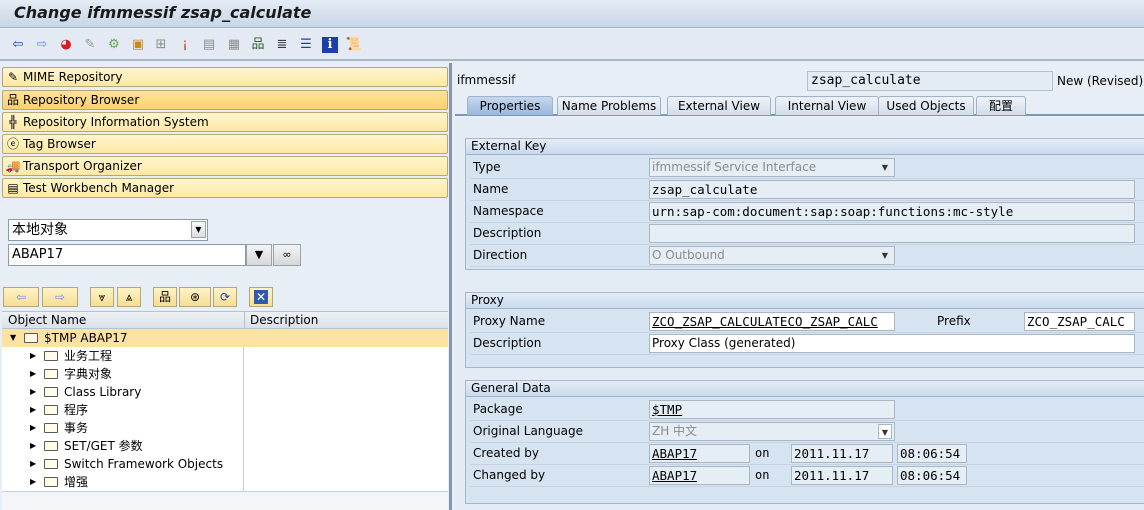 The width and height of the screenshot is (1144, 510). What do you see at coordinates (144, 464) in the screenshot?
I see `tree-node-label: Switch Framework Objects` at bounding box center [144, 464].